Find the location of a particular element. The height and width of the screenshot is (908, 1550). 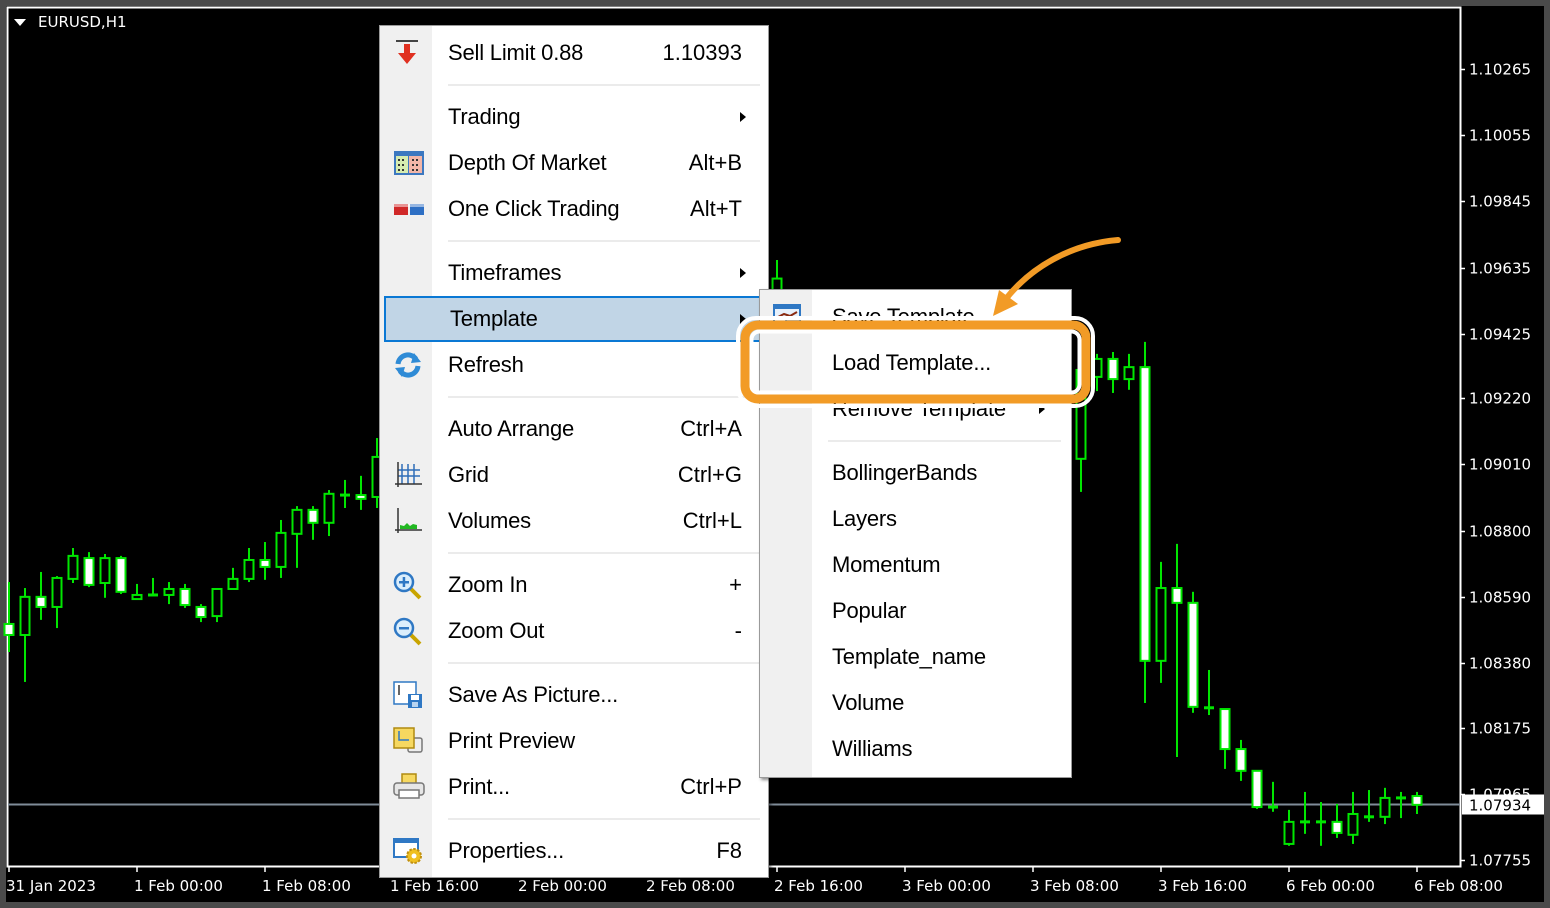

menu-item-shortcut: + is located at coordinates (735, 584).